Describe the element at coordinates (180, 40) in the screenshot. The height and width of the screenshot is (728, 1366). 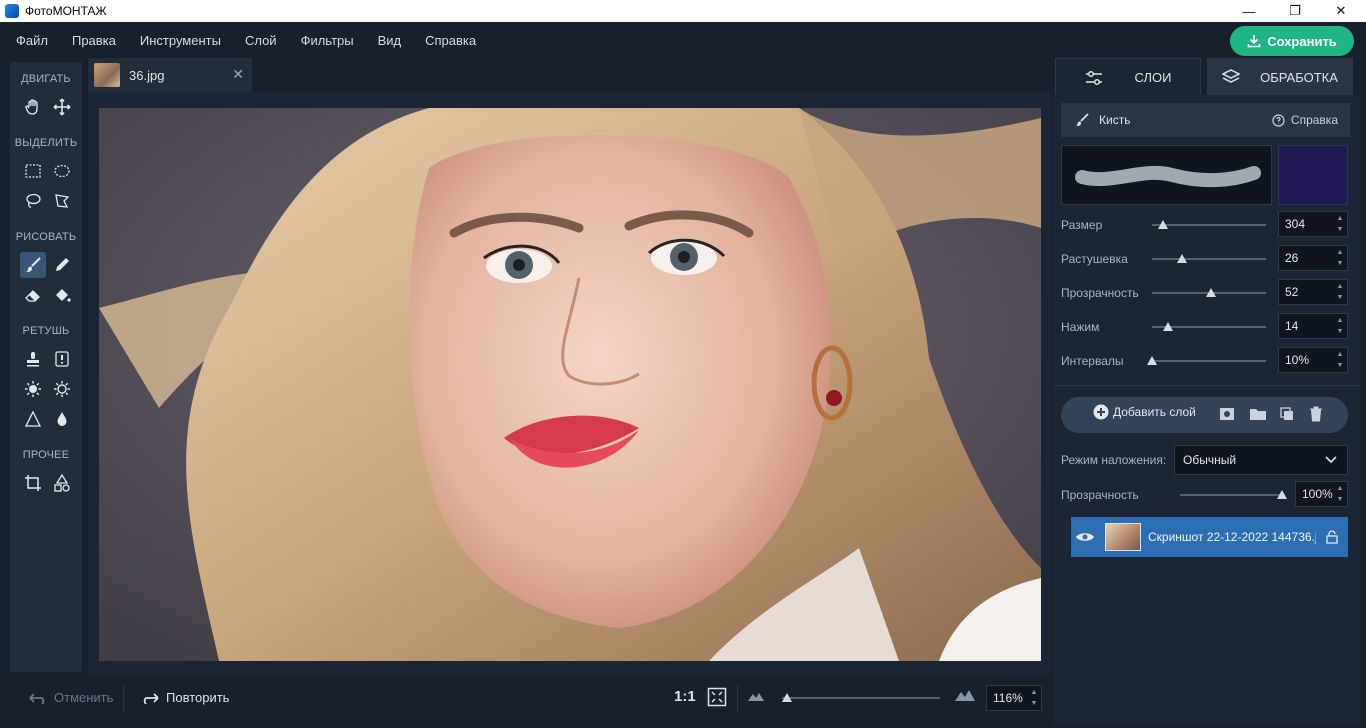
I see `menu-tools: Инструменты` at that location.